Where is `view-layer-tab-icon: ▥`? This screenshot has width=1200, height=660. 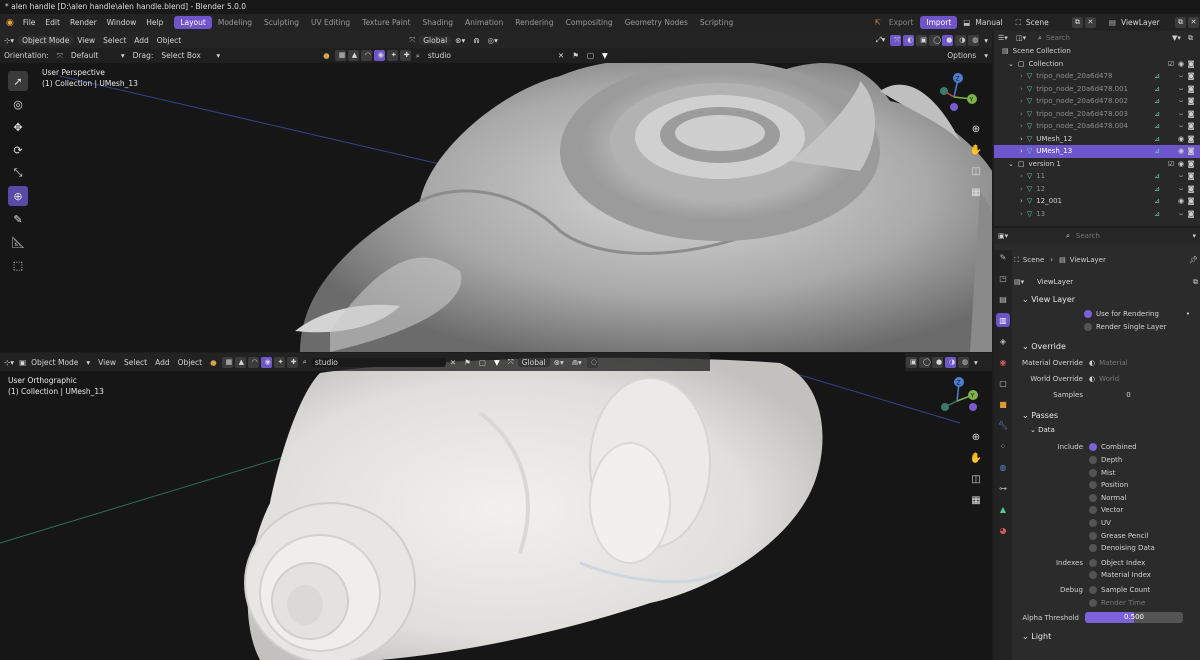
view-layer-tab-icon: ▥ is located at coordinates (1003, 320).